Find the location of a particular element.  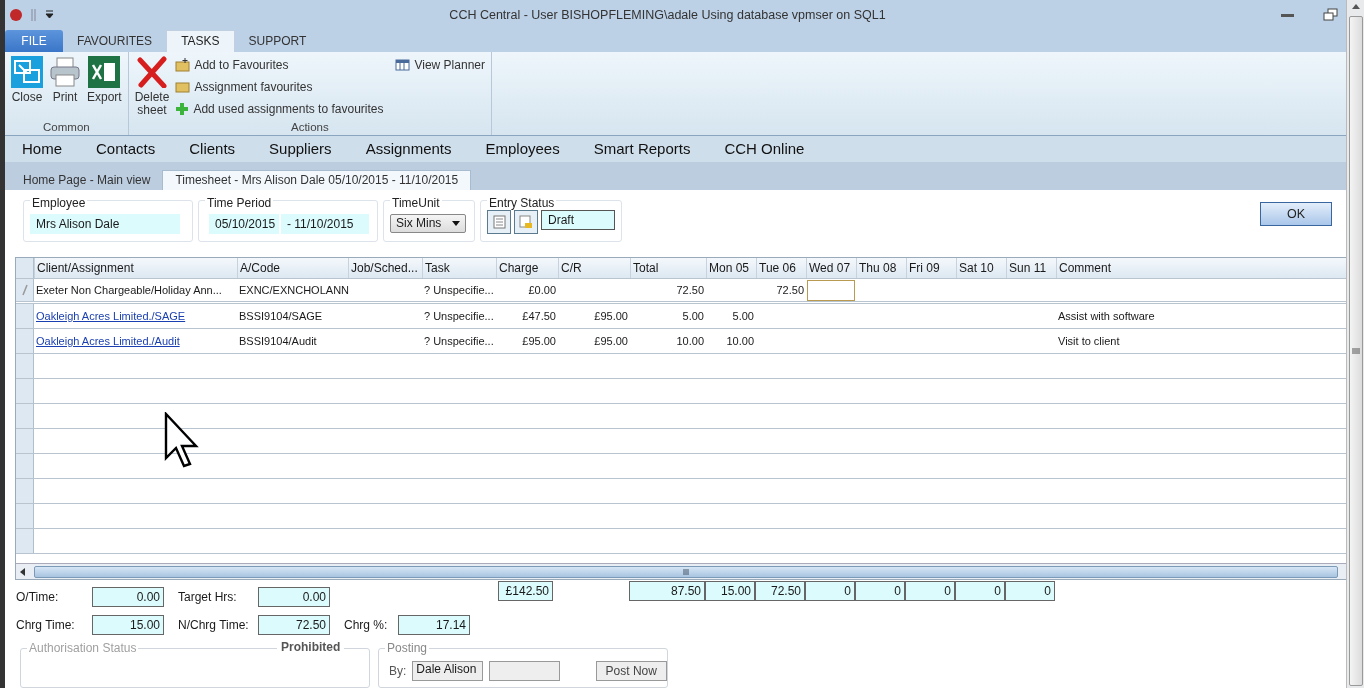

caret-icon is located at coordinates (456, 223).